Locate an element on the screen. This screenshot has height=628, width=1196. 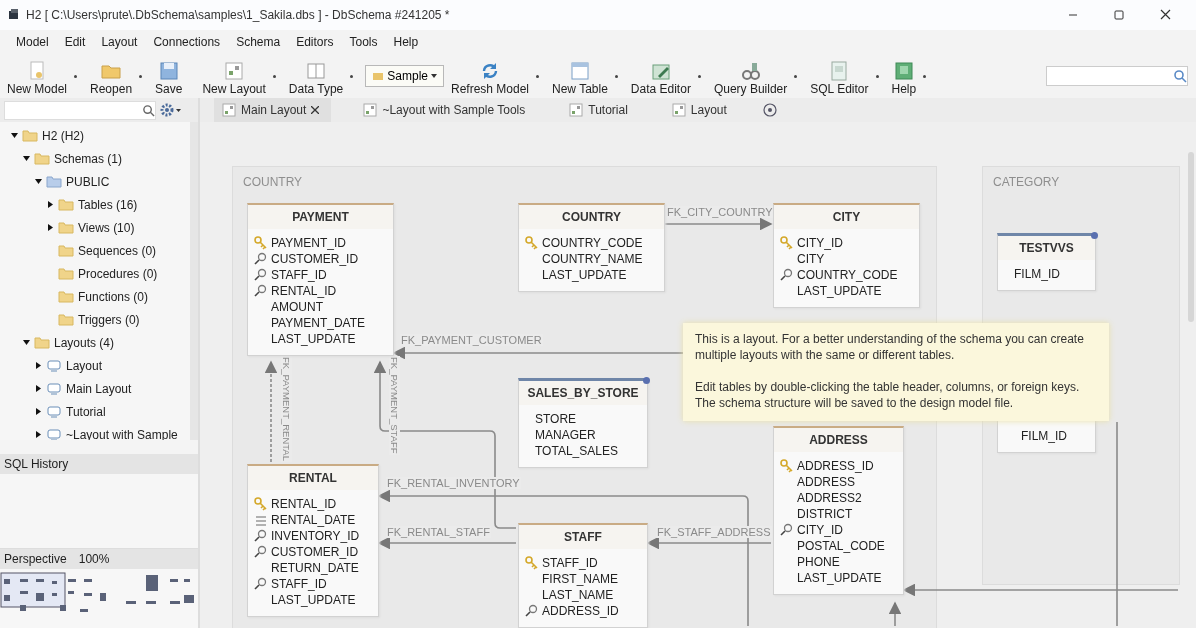
table-name: CITY is located at coordinates (846, 217).